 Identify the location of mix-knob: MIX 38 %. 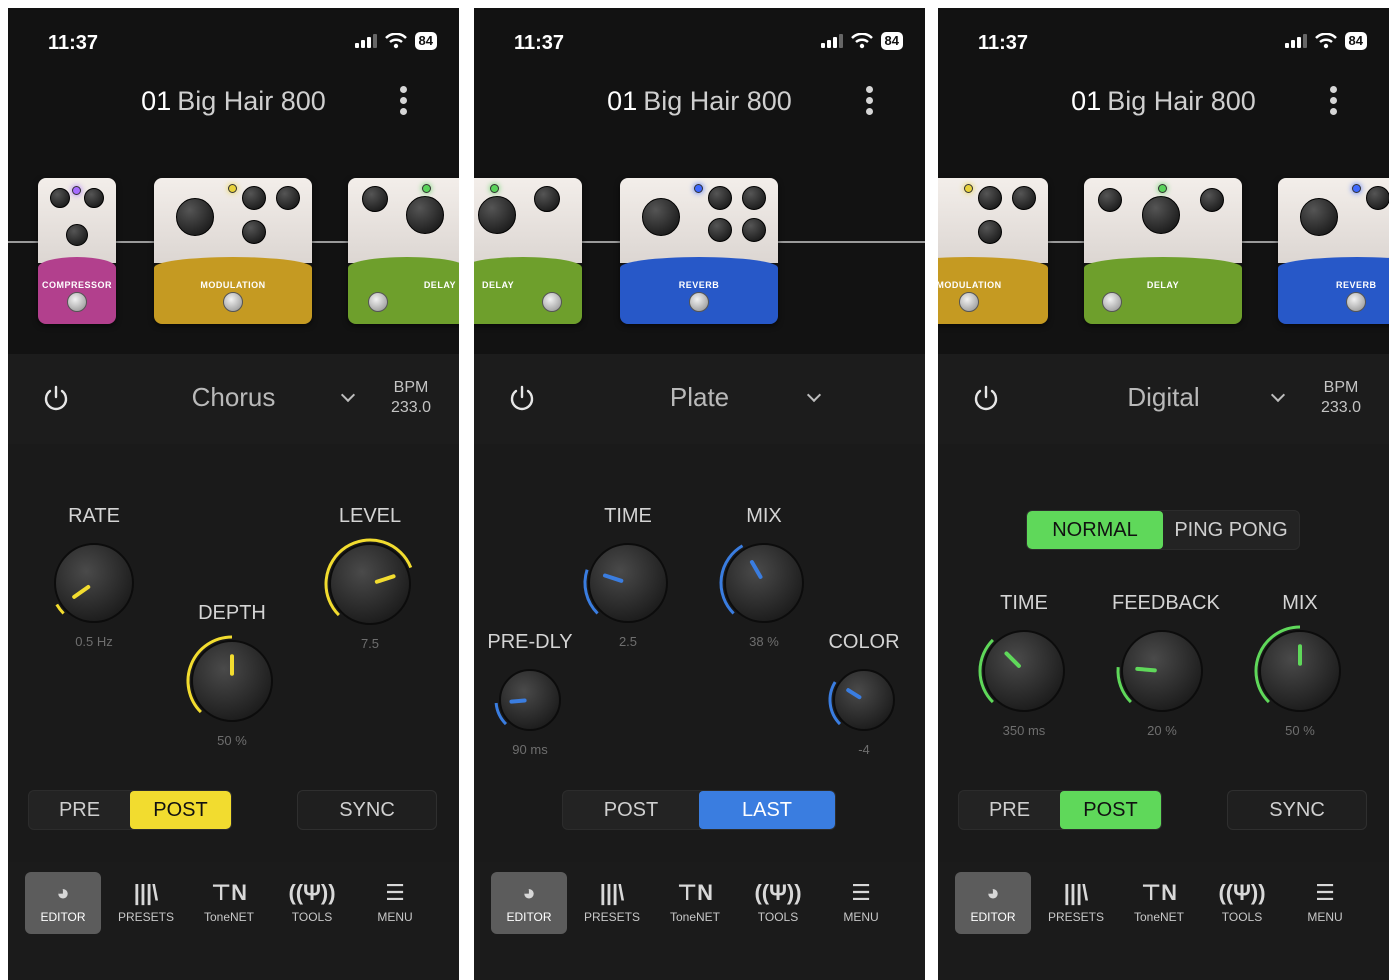
(764, 576).